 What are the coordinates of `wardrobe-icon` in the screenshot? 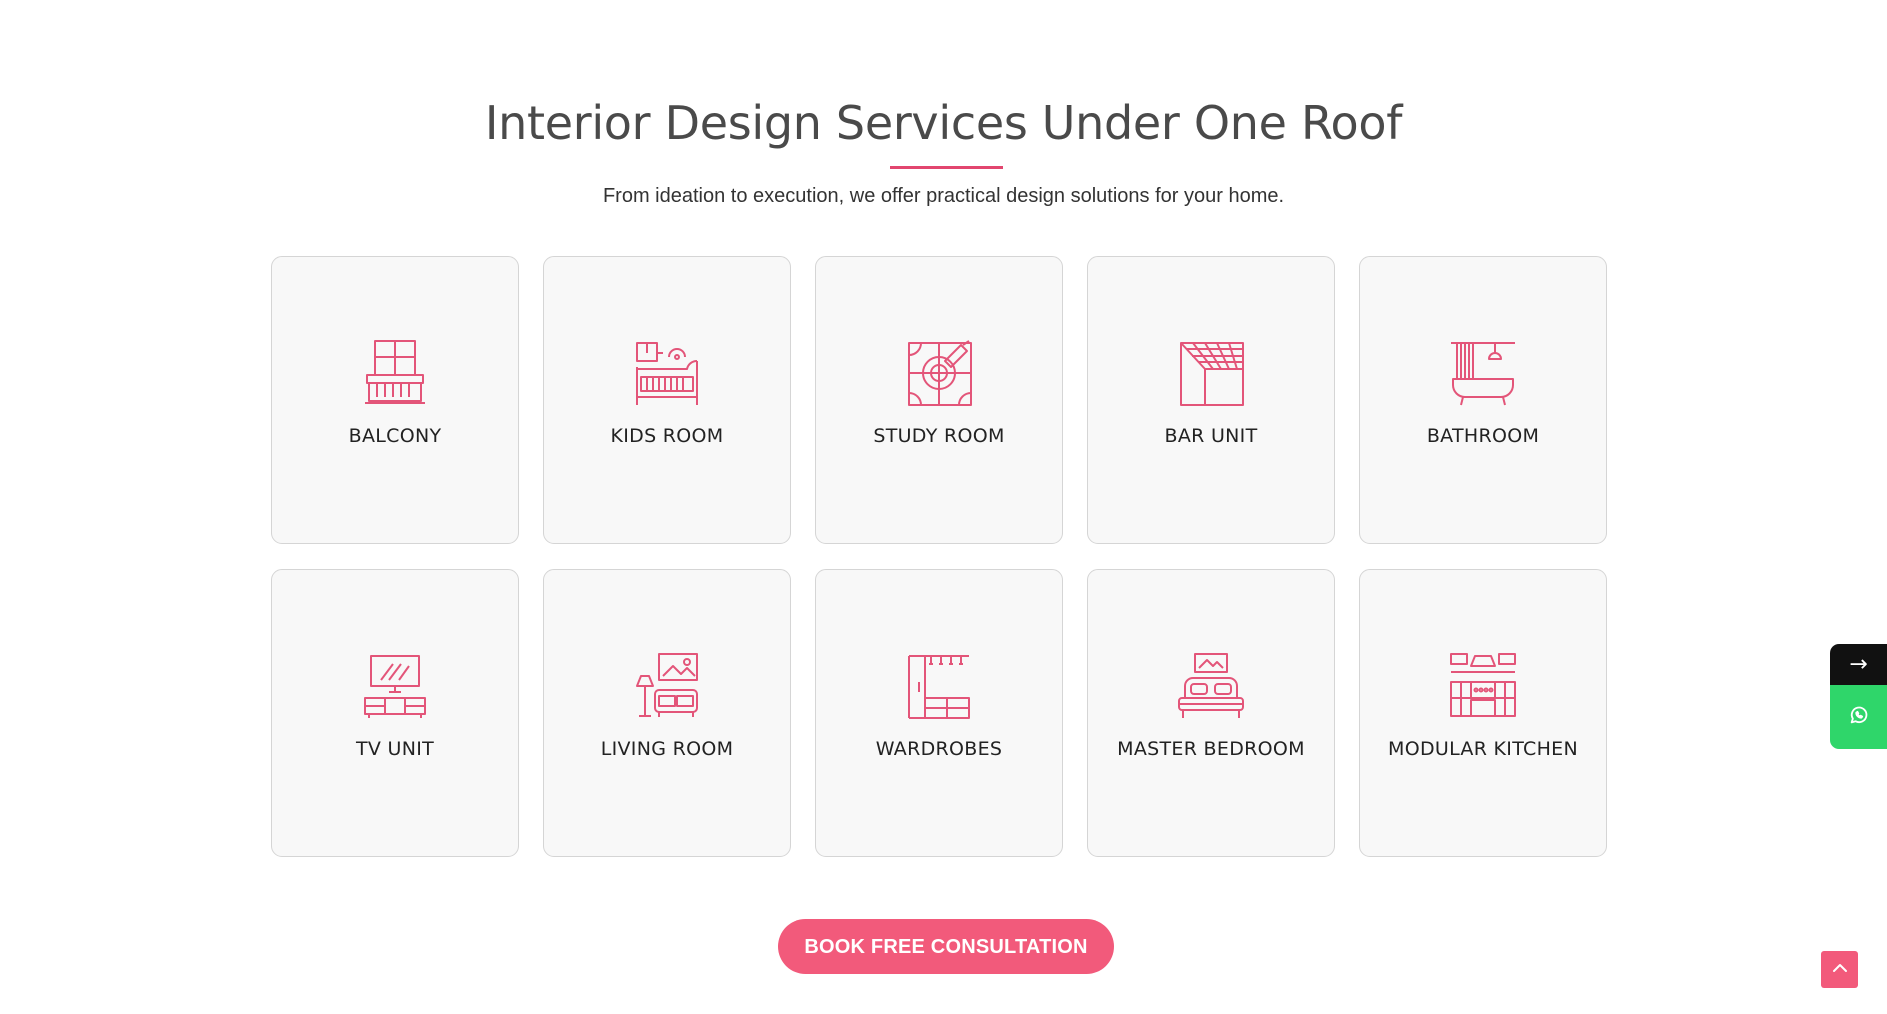 It's located at (939, 686).